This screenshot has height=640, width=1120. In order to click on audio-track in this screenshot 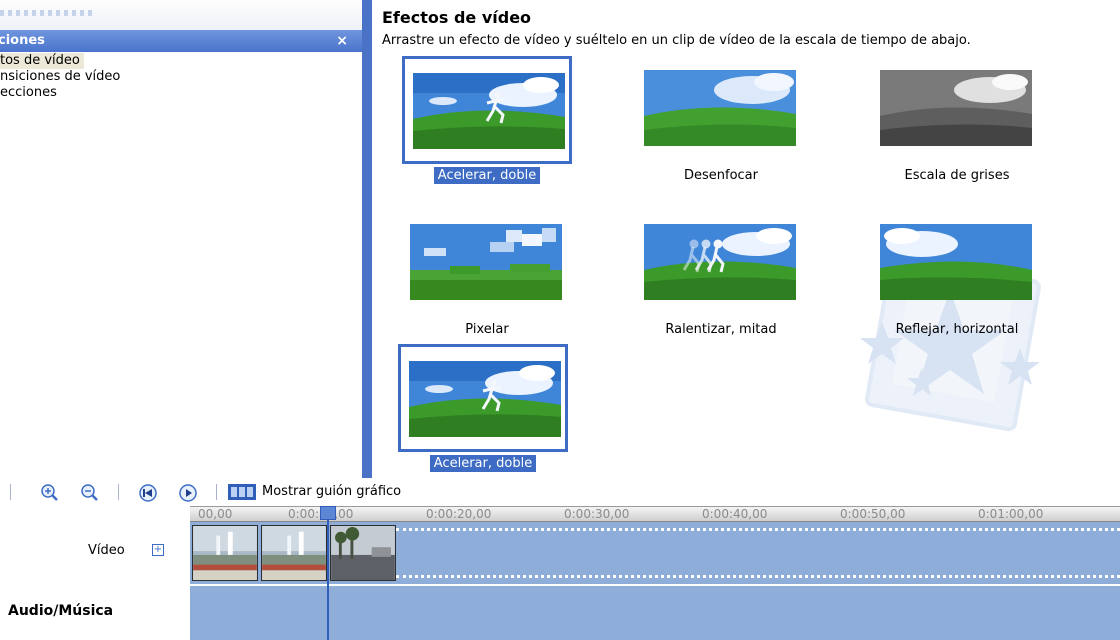, I will do `click(655, 612)`.